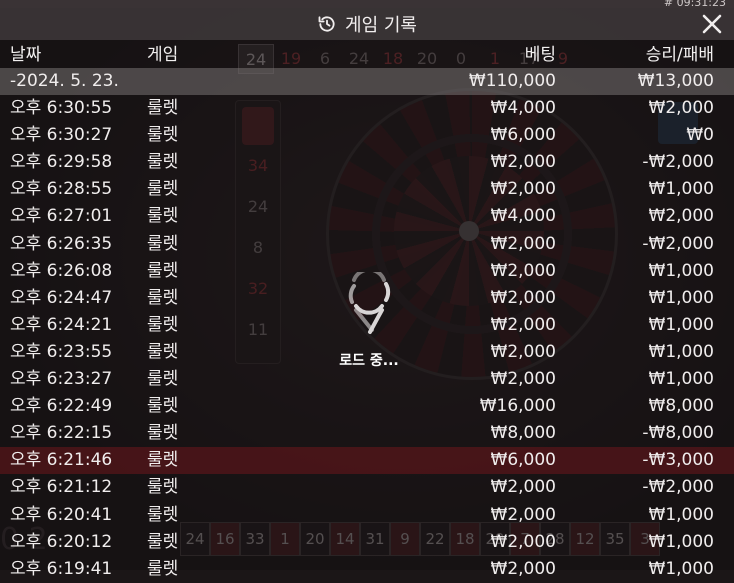 The width and height of the screenshot is (734, 583). I want to click on history-icon, so click(327, 24).